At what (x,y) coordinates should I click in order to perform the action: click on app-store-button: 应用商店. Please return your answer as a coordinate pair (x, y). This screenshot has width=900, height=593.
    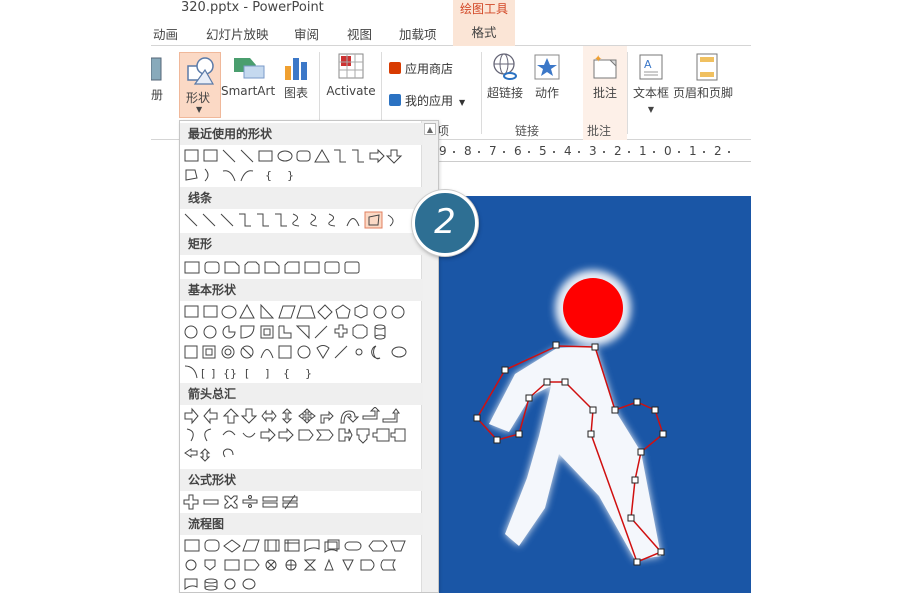
    Looking at the image, I should click on (421, 68).